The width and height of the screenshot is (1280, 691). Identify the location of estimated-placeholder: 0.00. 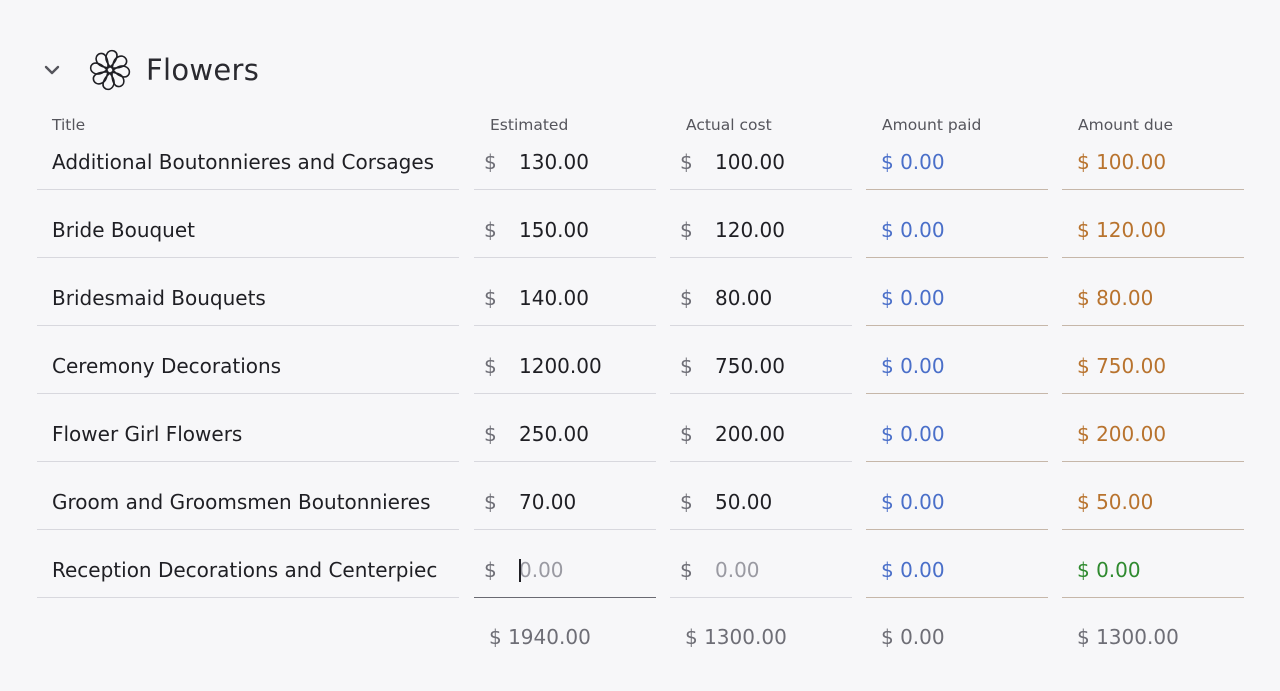
(541, 569).